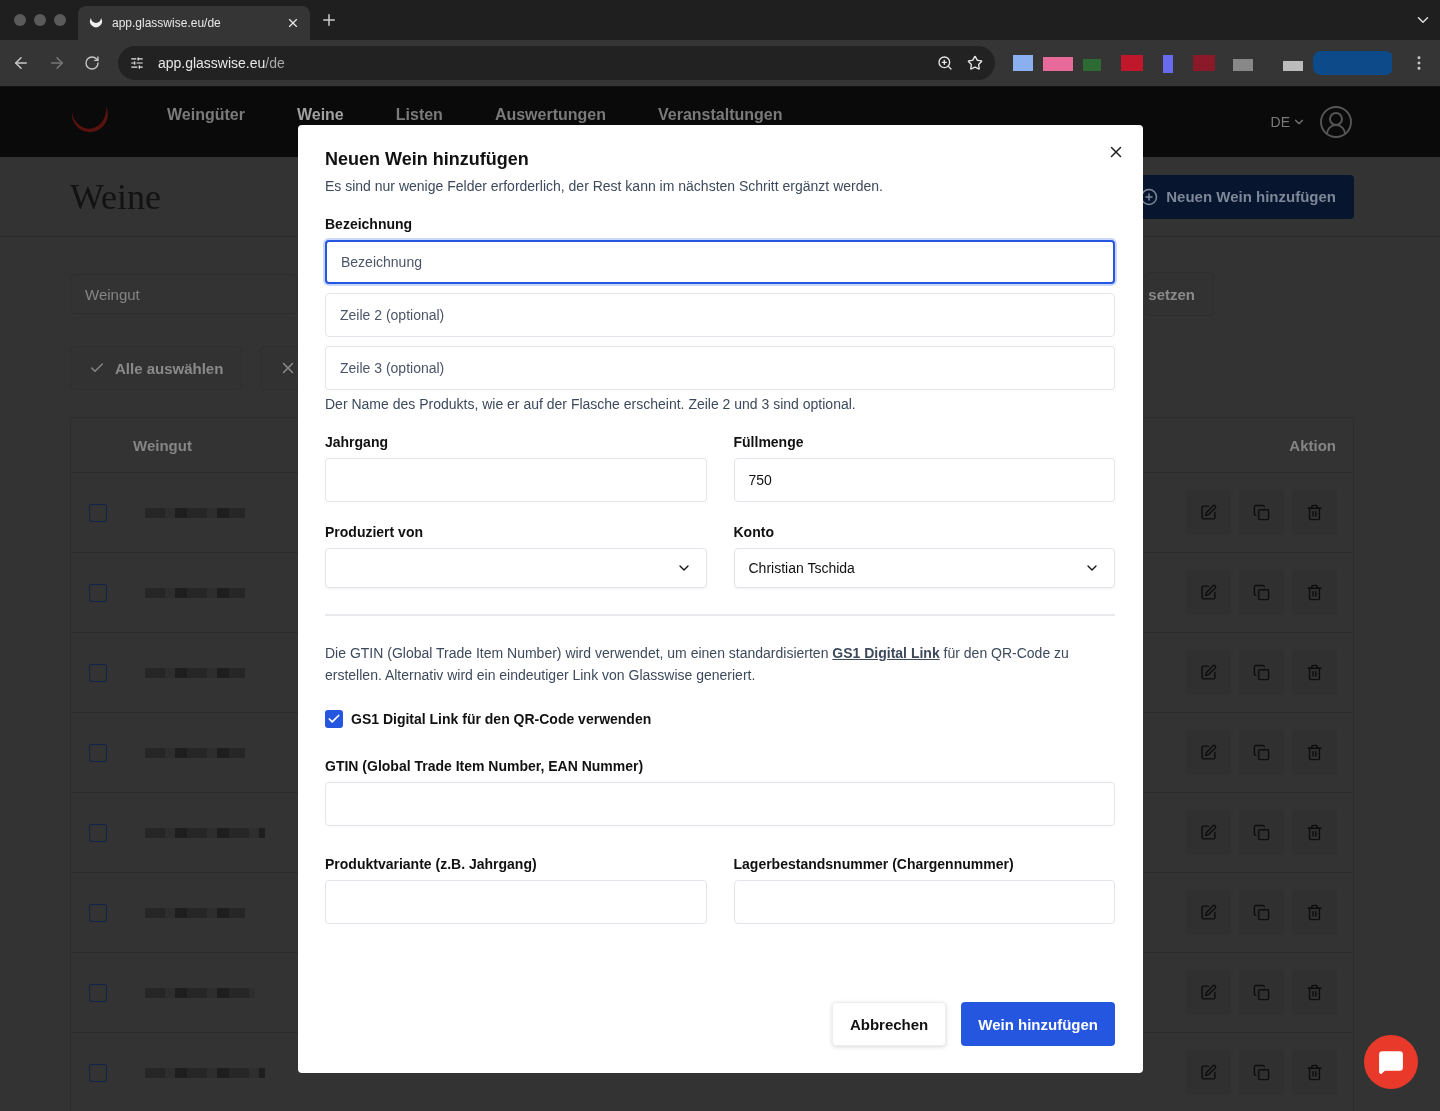 The height and width of the screenshot is (1111, 1440). Describe the element at coordinates (1038, 1024) in the screenshot. I see `submit-button: Wein hinzufügen` at that location.